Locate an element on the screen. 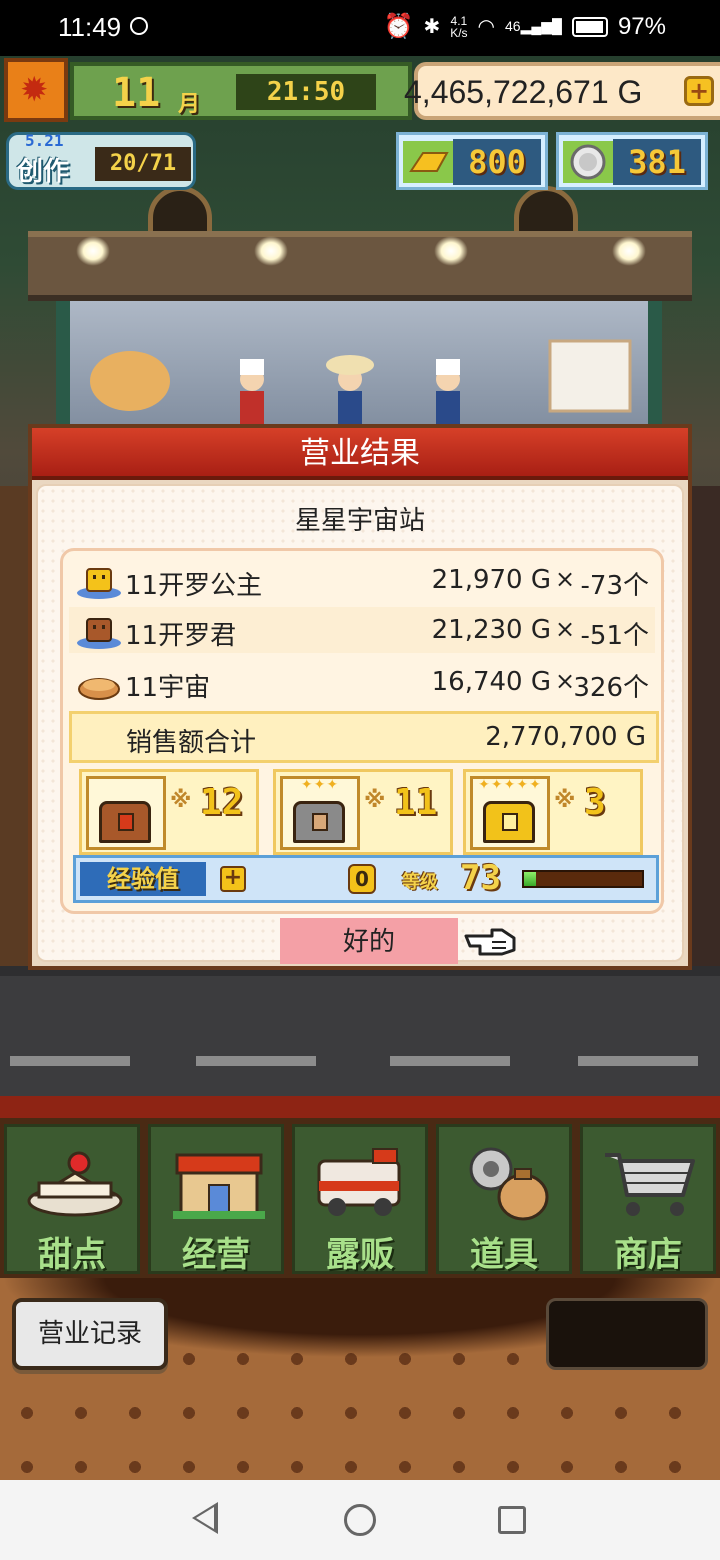  menu-dessert-button: 甜点 is located at coordinates (72, 1199).